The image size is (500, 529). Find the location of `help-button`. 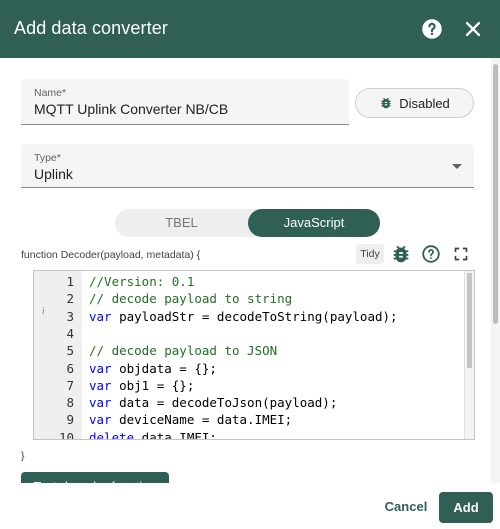

help-button is located at coordinates (432, 29).